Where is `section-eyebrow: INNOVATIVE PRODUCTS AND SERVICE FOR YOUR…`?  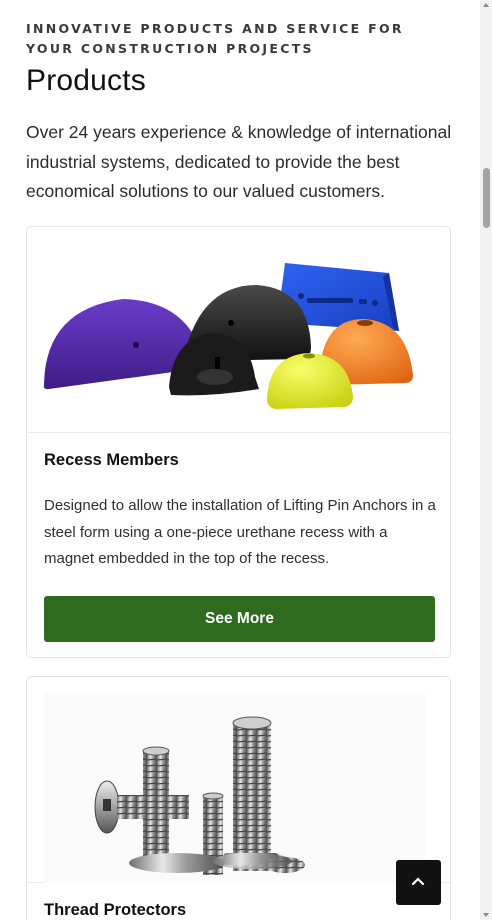 section-eyebrow: INNOVATIVE PRODUCTS AND SERVICE FOR YOUR… is located at coordinates (215, 38).